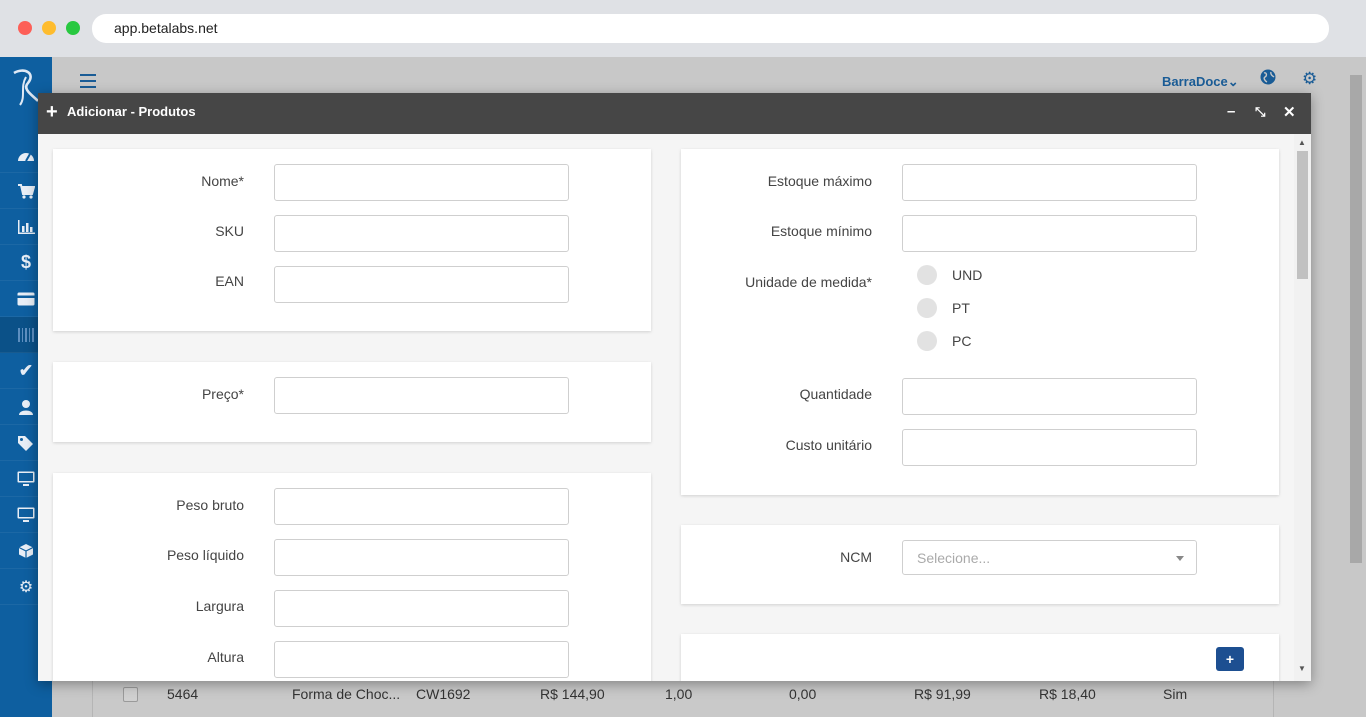 Image resolution: width=1366 pixels, height=717 pixels. I want to click on store-selector: BarraDoce⌄, so click(1200, 82).